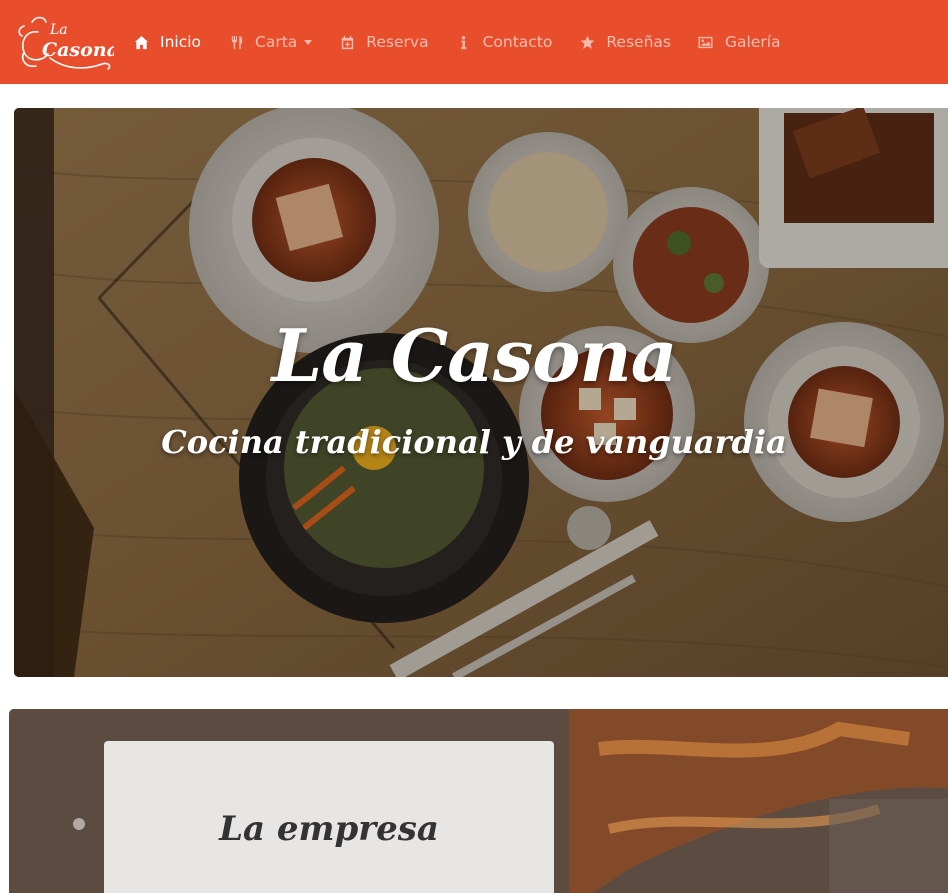 The height and width of the screenshot is (893, 948). Describe the element at coordinates (638, 42) in the screenshot. I see `nav-label-resenas: Reseñas` at that location.